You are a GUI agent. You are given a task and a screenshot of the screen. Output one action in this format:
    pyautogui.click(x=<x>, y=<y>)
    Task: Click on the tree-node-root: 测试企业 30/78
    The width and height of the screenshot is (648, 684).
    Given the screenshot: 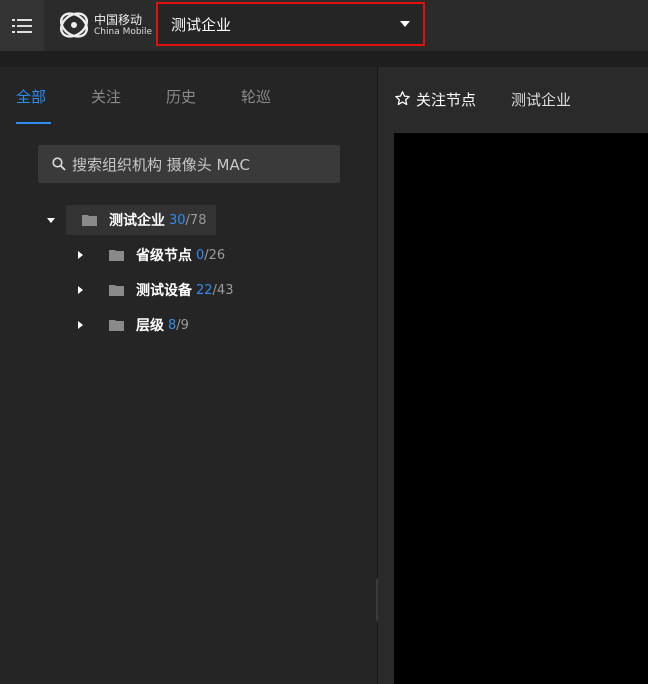 What is the action you would take?
    pyautogui.click(x=126, y=220)
    